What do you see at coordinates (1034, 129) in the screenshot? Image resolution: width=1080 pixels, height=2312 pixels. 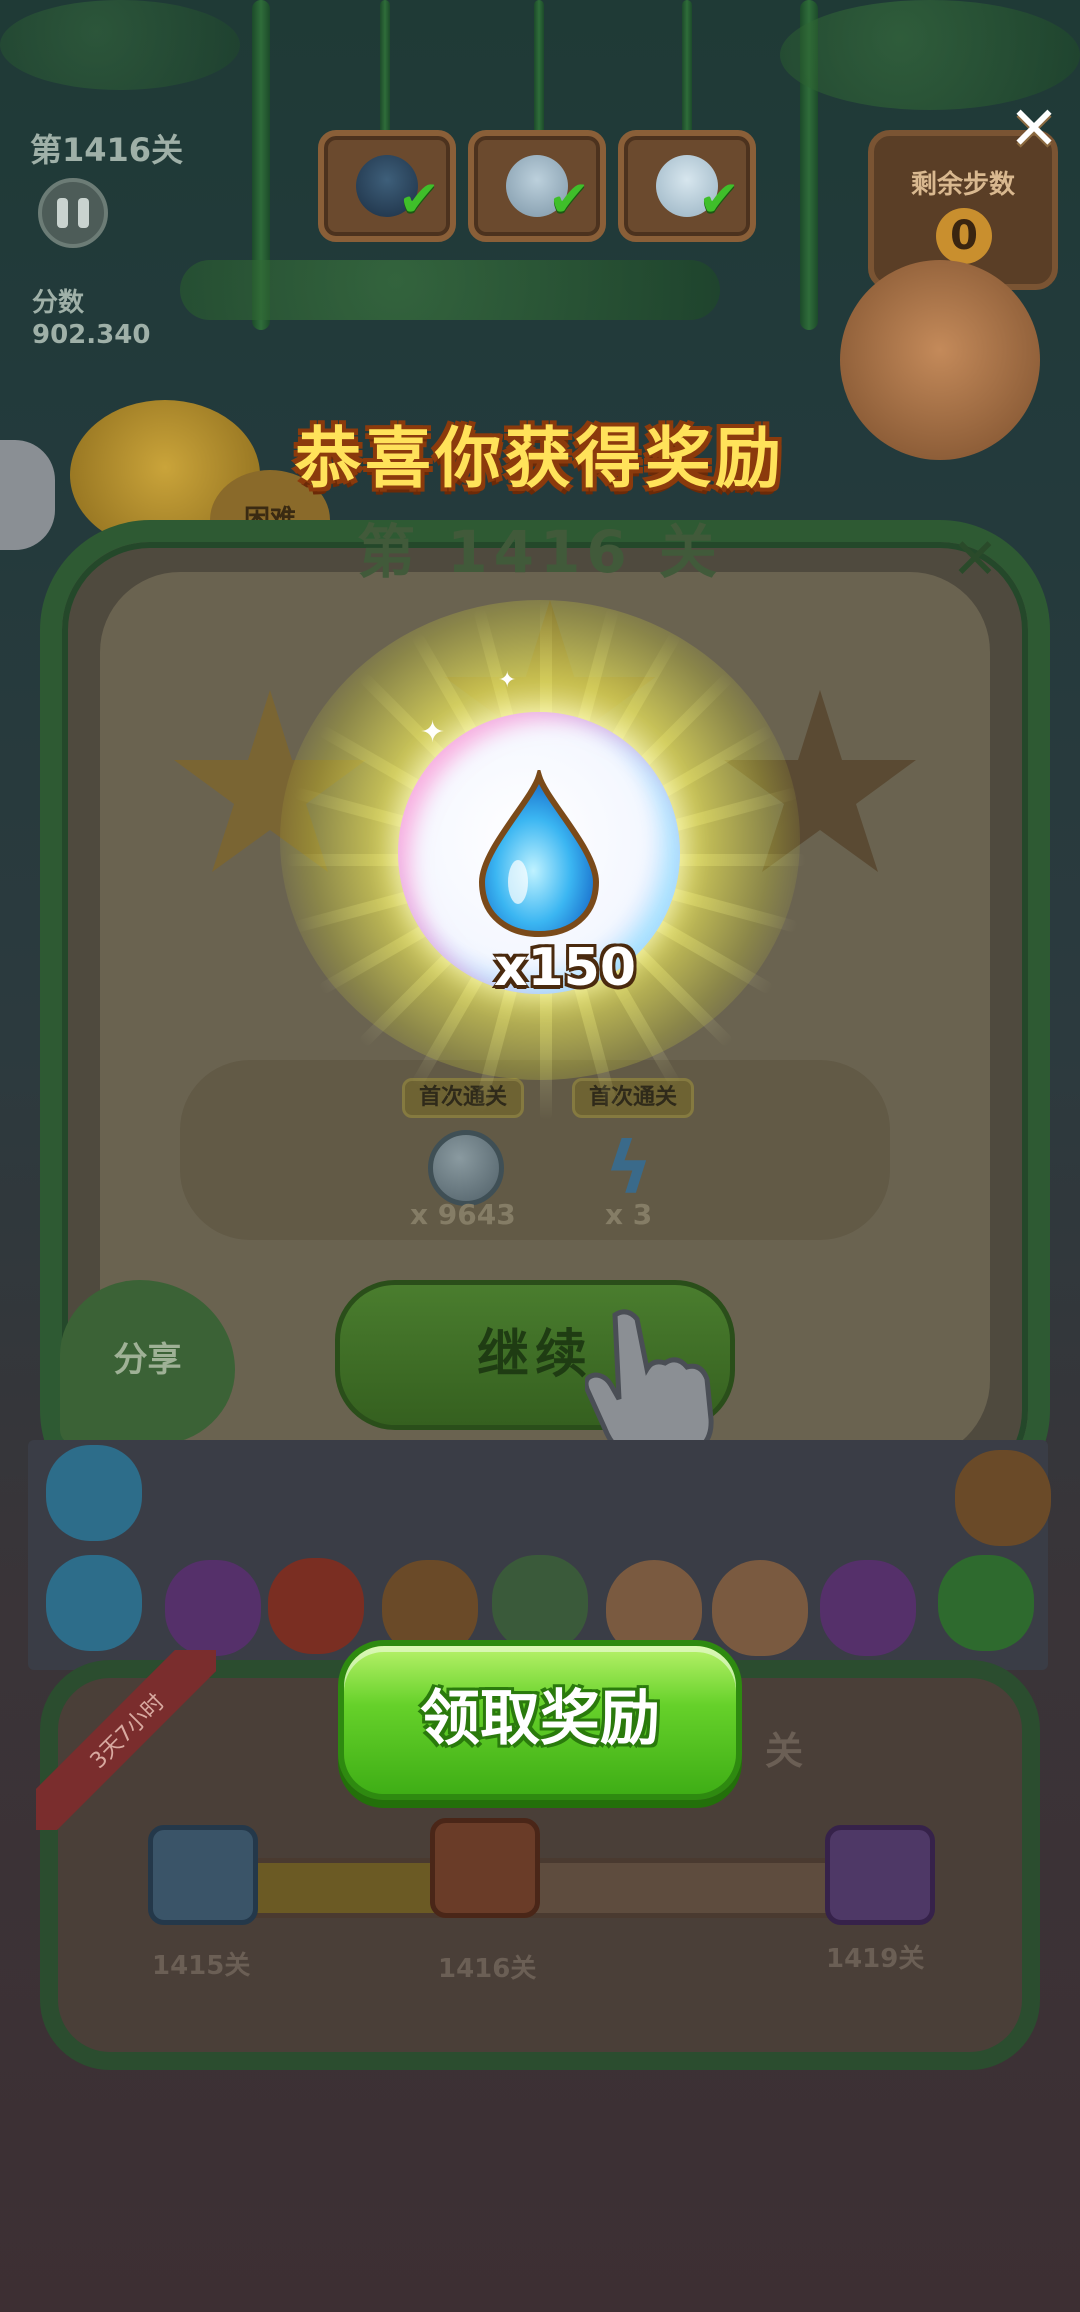 I see `close-icon: ✕` at bounding box center [1034, 129].